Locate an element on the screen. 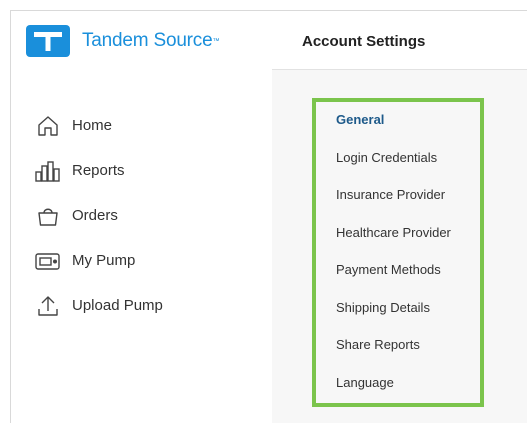 This screenshot has width=527, height=423. sidebar-item-upload-pump: Upload Pump is located at coordinates (99, 305).